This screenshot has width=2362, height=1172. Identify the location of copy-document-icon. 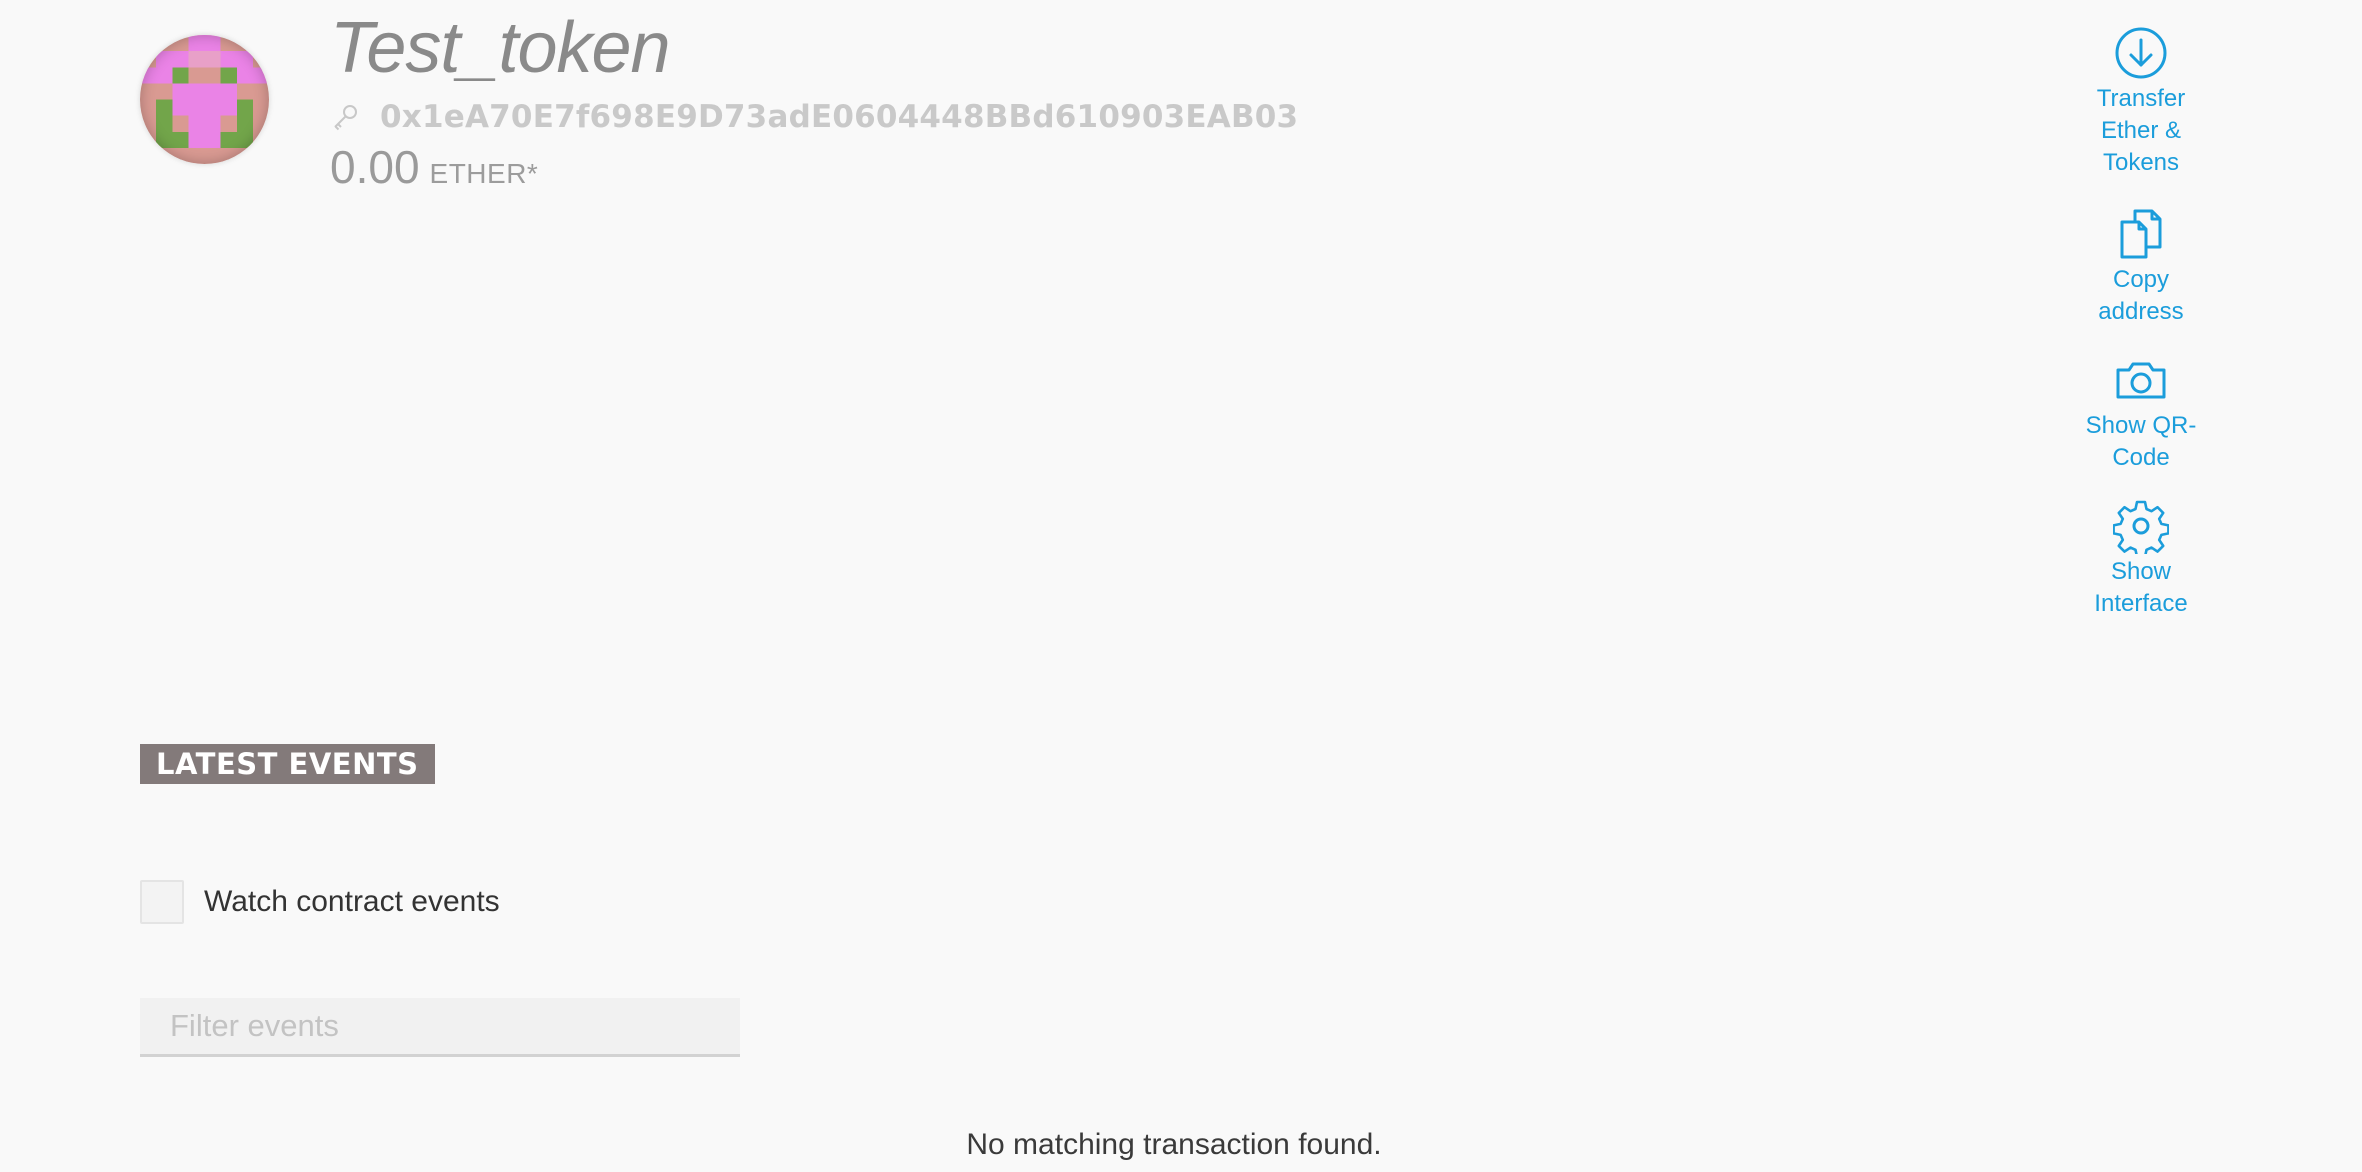
(2141, 234).